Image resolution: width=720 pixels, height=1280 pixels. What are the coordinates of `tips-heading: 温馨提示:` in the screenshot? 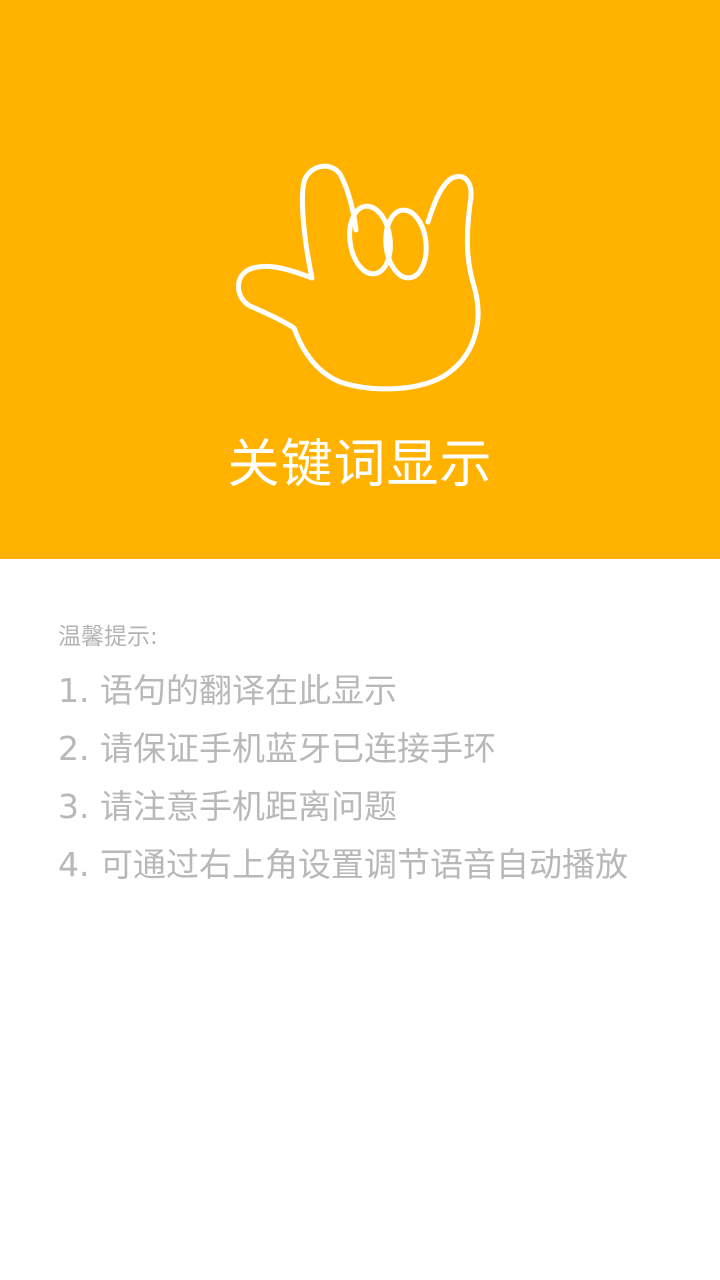 It's located at (108, 637).